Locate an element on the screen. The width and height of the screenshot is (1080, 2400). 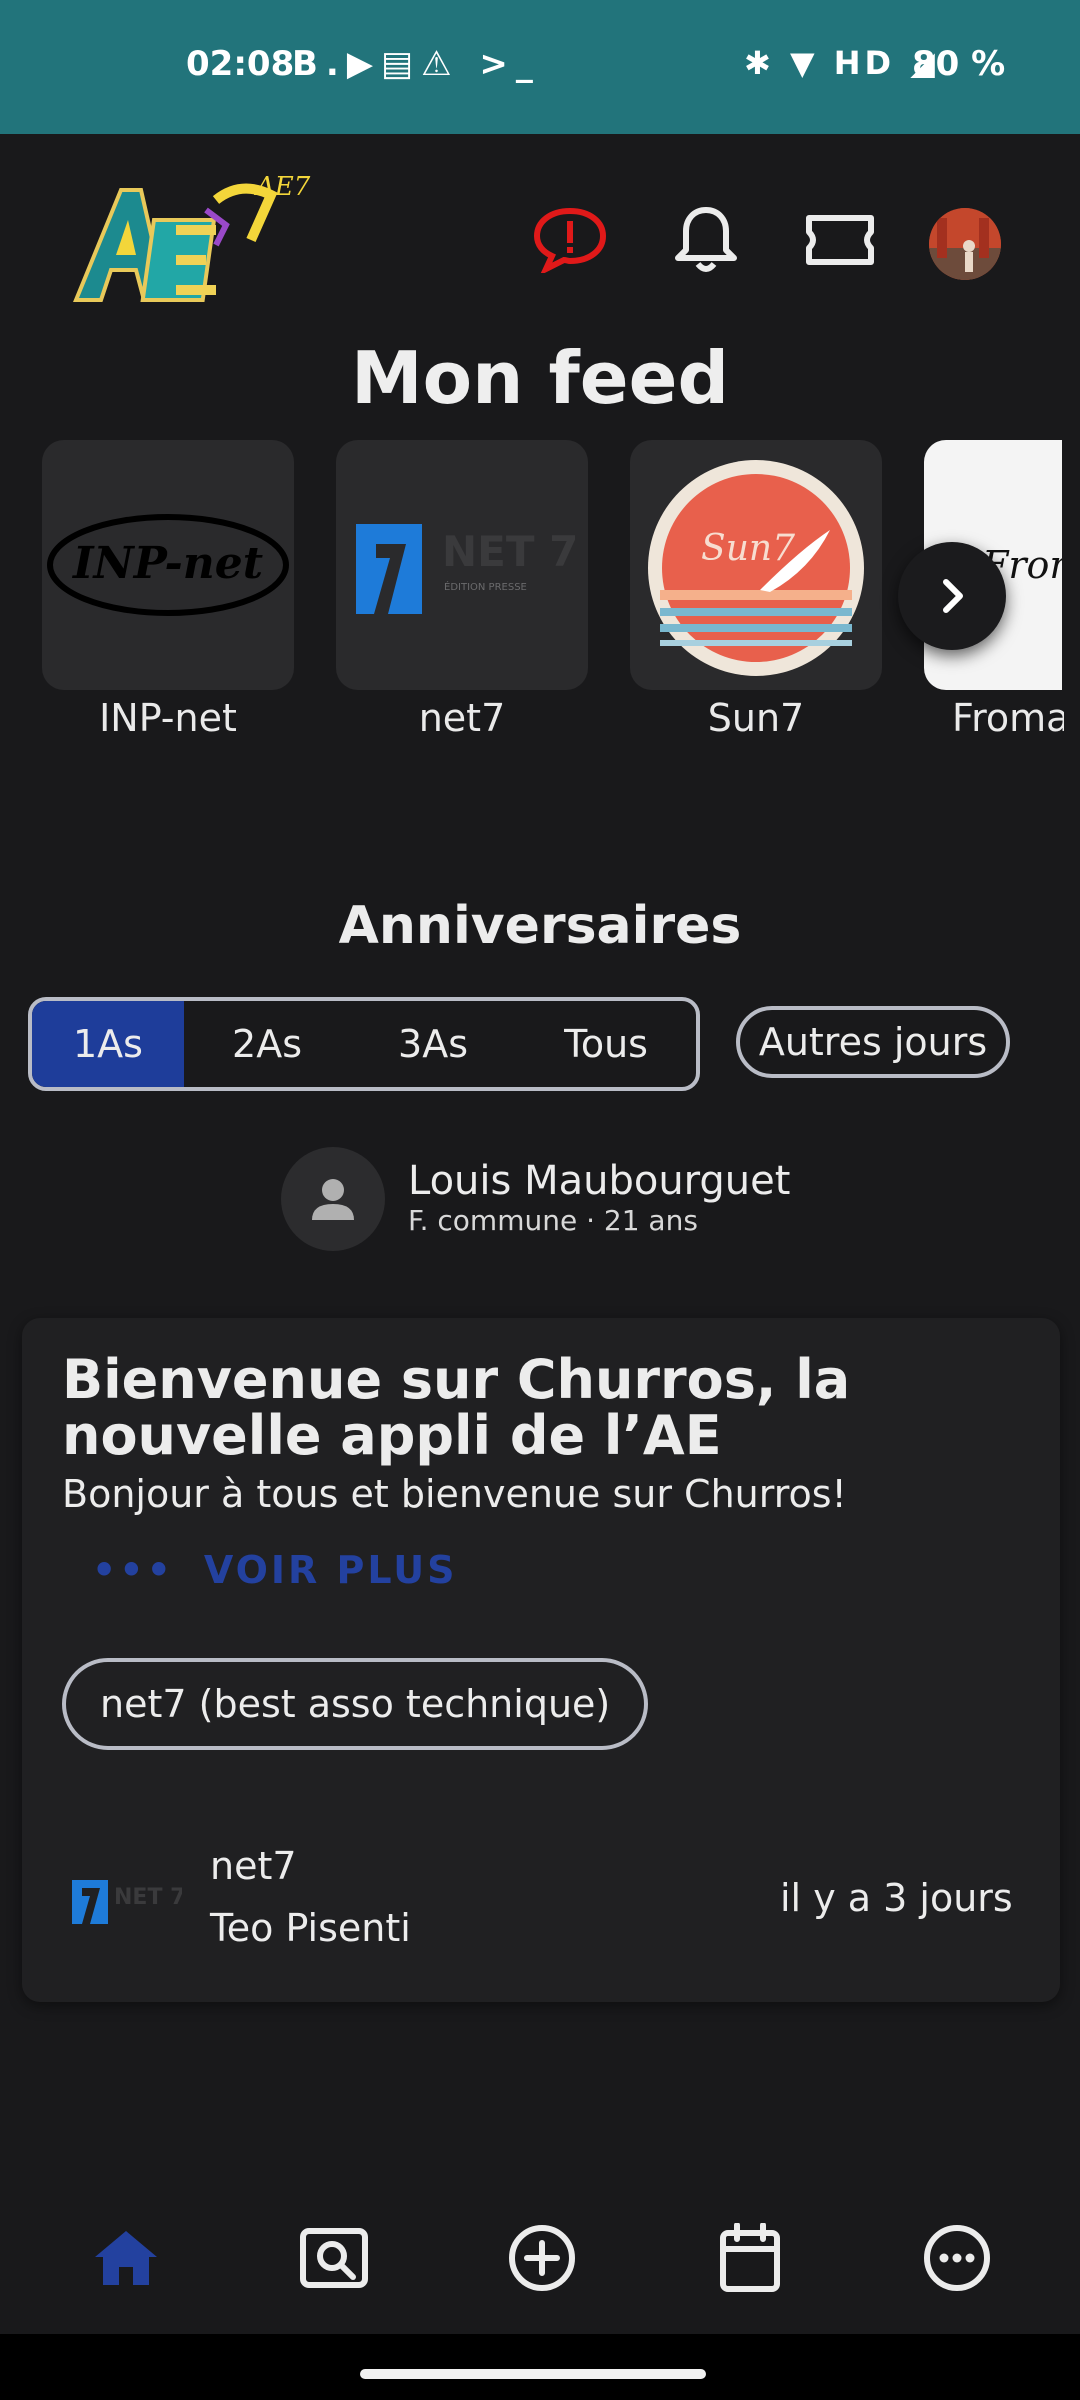
group-name: Sun7 is located at coordinates (756, 718).